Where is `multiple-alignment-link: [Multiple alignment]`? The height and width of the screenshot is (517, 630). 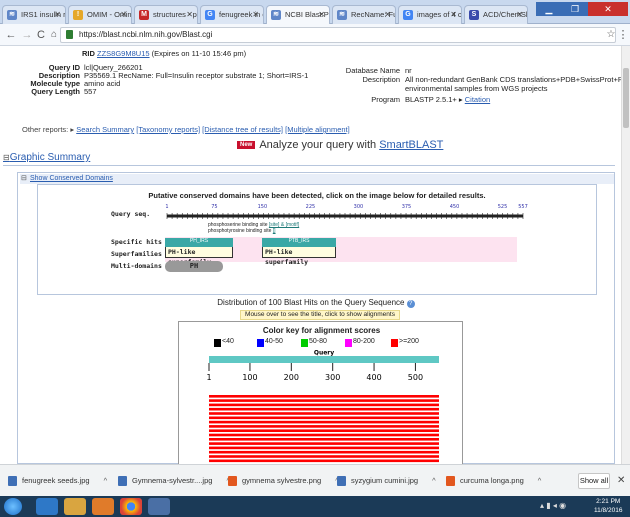
multiple-alignment-link: [Multiple alignment] is located at coordinates (317, 129).